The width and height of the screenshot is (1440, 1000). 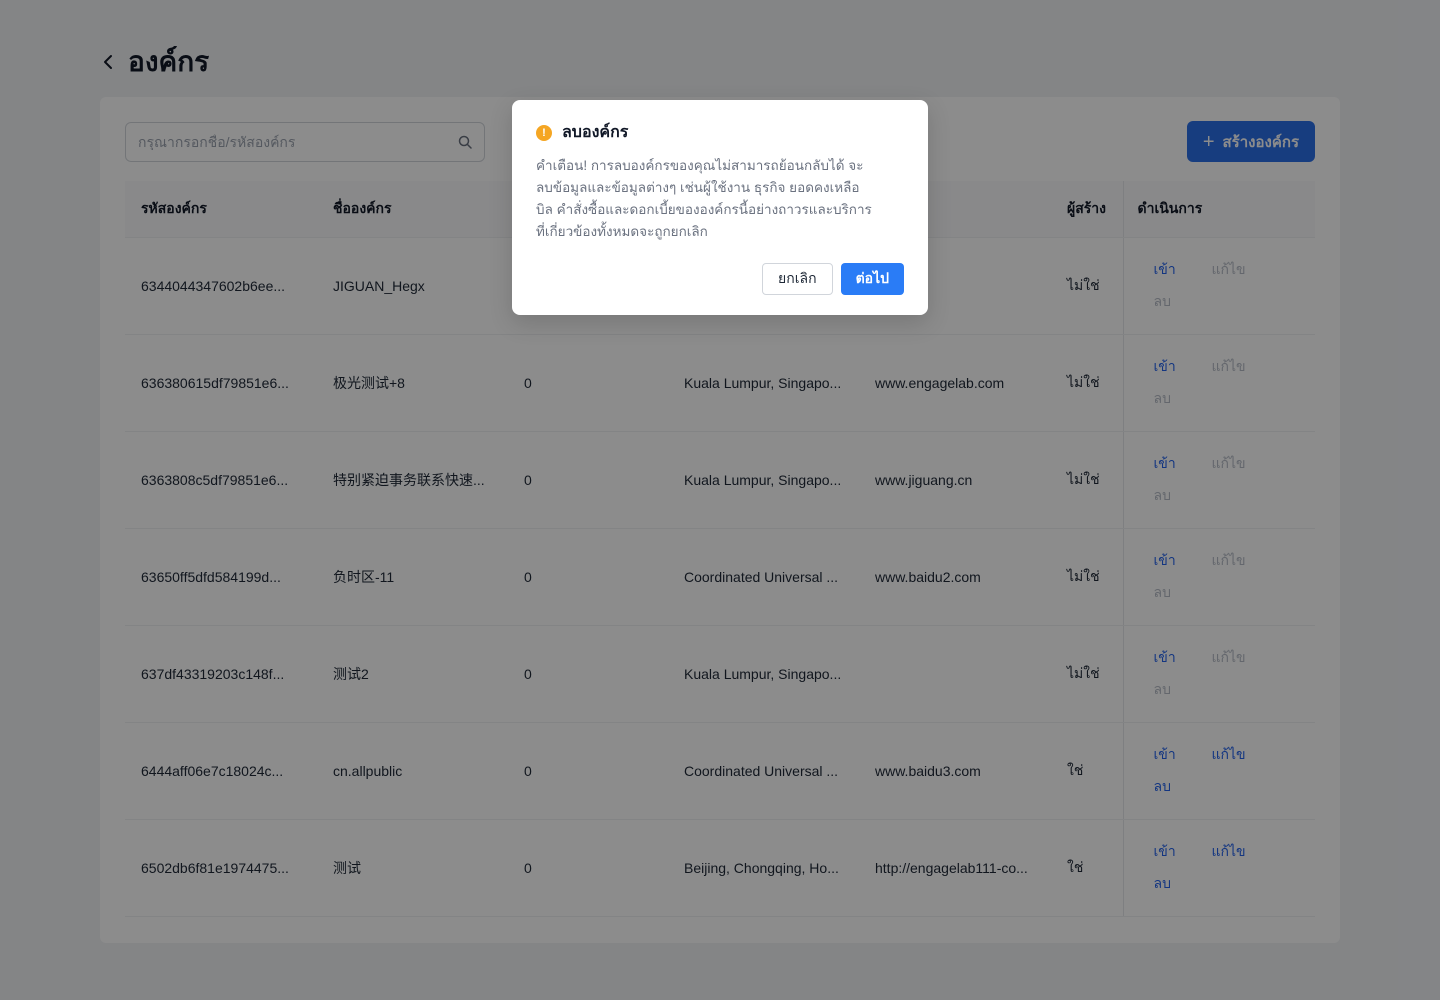 I want to click on warning-icon: !, so click(x=544, y=132).